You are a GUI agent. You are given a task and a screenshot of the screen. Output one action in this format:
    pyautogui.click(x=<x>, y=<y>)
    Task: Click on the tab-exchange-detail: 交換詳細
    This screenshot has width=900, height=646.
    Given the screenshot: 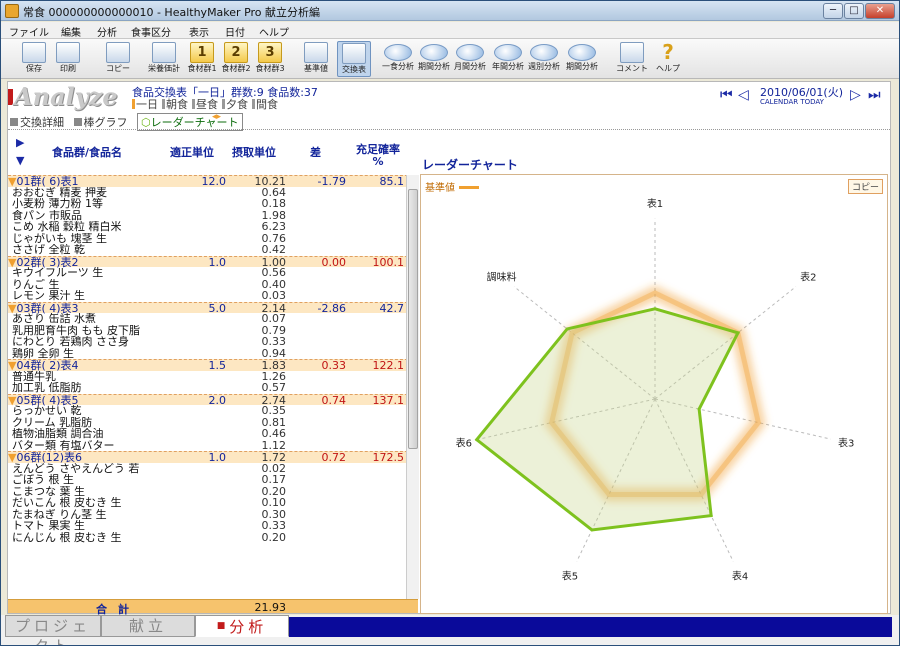 What is the action you would take?
    pyautogui.click(x=37, y=122)
    